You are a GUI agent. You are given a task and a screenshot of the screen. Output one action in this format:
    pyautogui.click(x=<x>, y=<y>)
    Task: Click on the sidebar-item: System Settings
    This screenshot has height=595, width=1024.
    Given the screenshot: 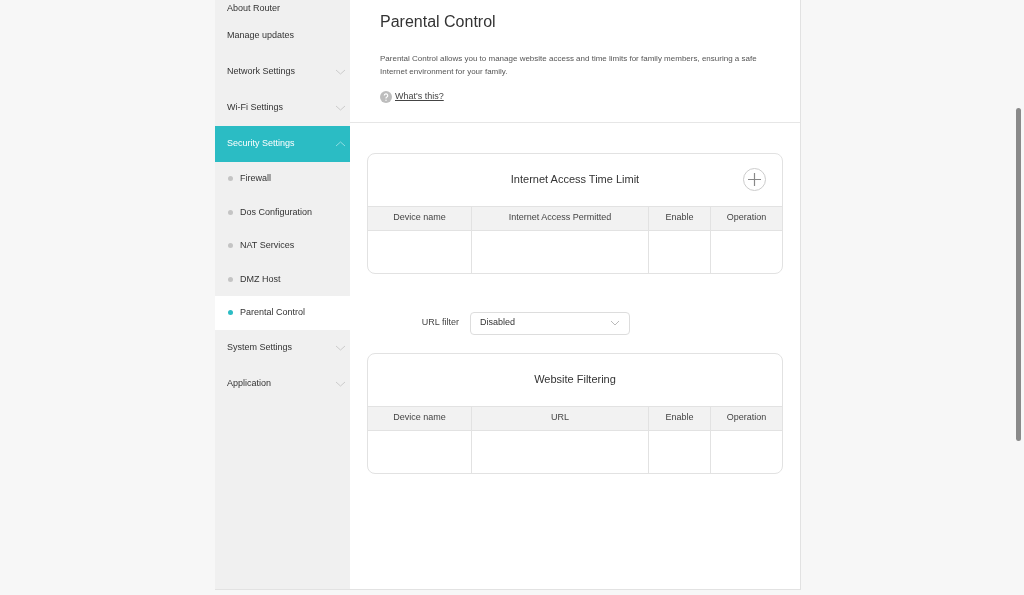 What is the action you would take?
    pyautogui.click(x=282, y=347)
    